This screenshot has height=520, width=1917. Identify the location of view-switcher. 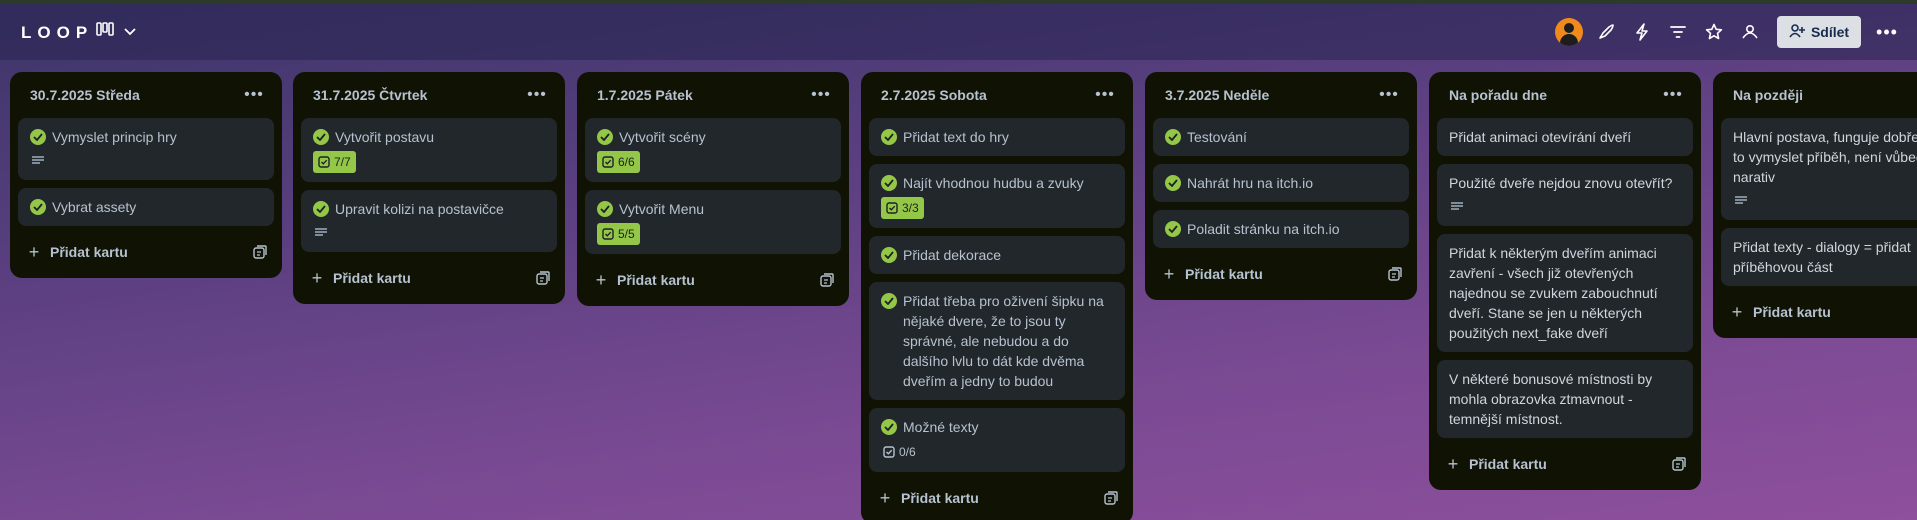
(116, 31).